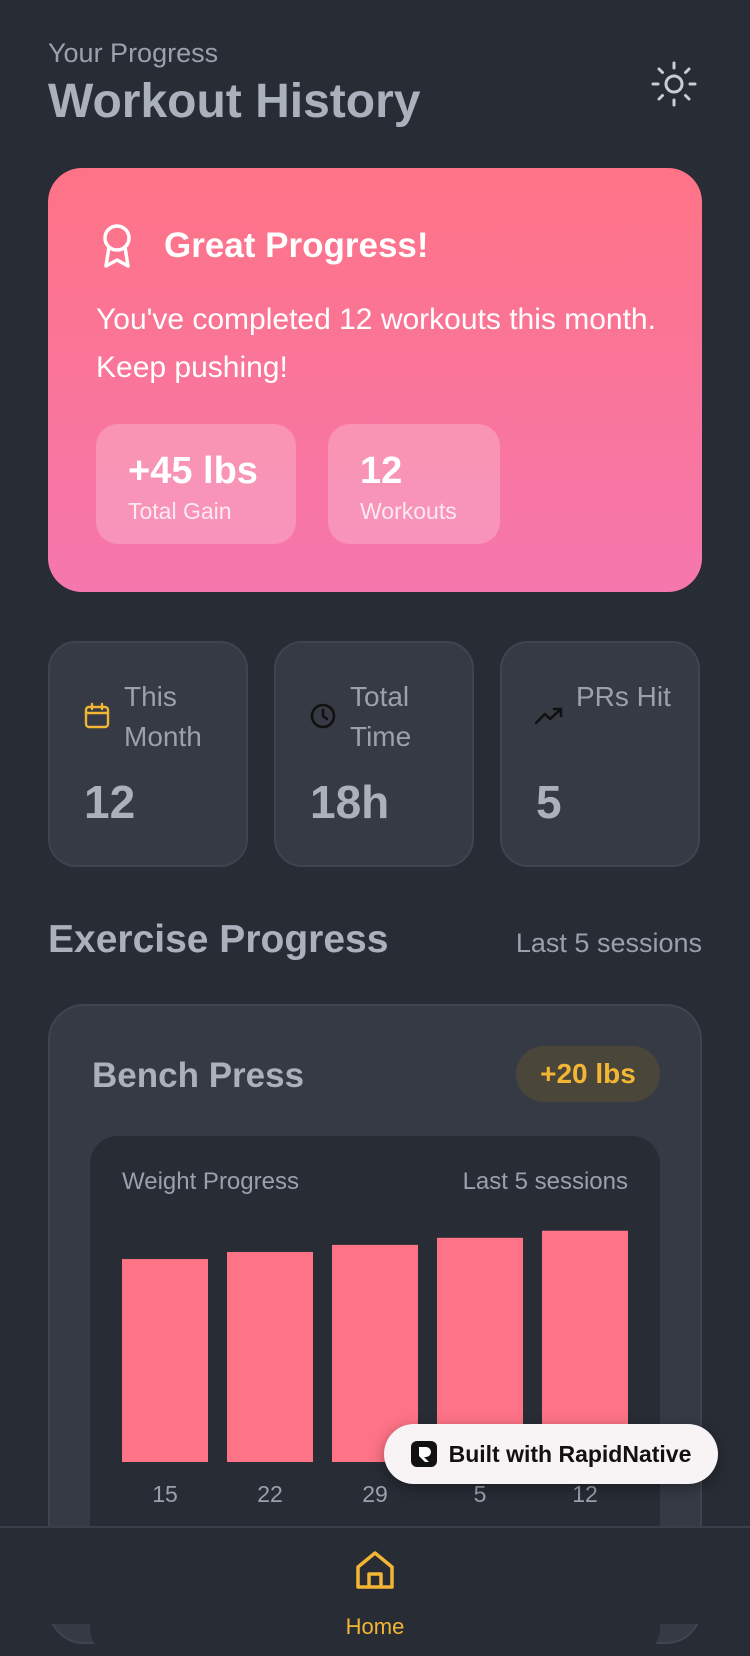 This screenshot has height=1656, width=750. I want to click on stat-label: Total Time, so click(381, 716).